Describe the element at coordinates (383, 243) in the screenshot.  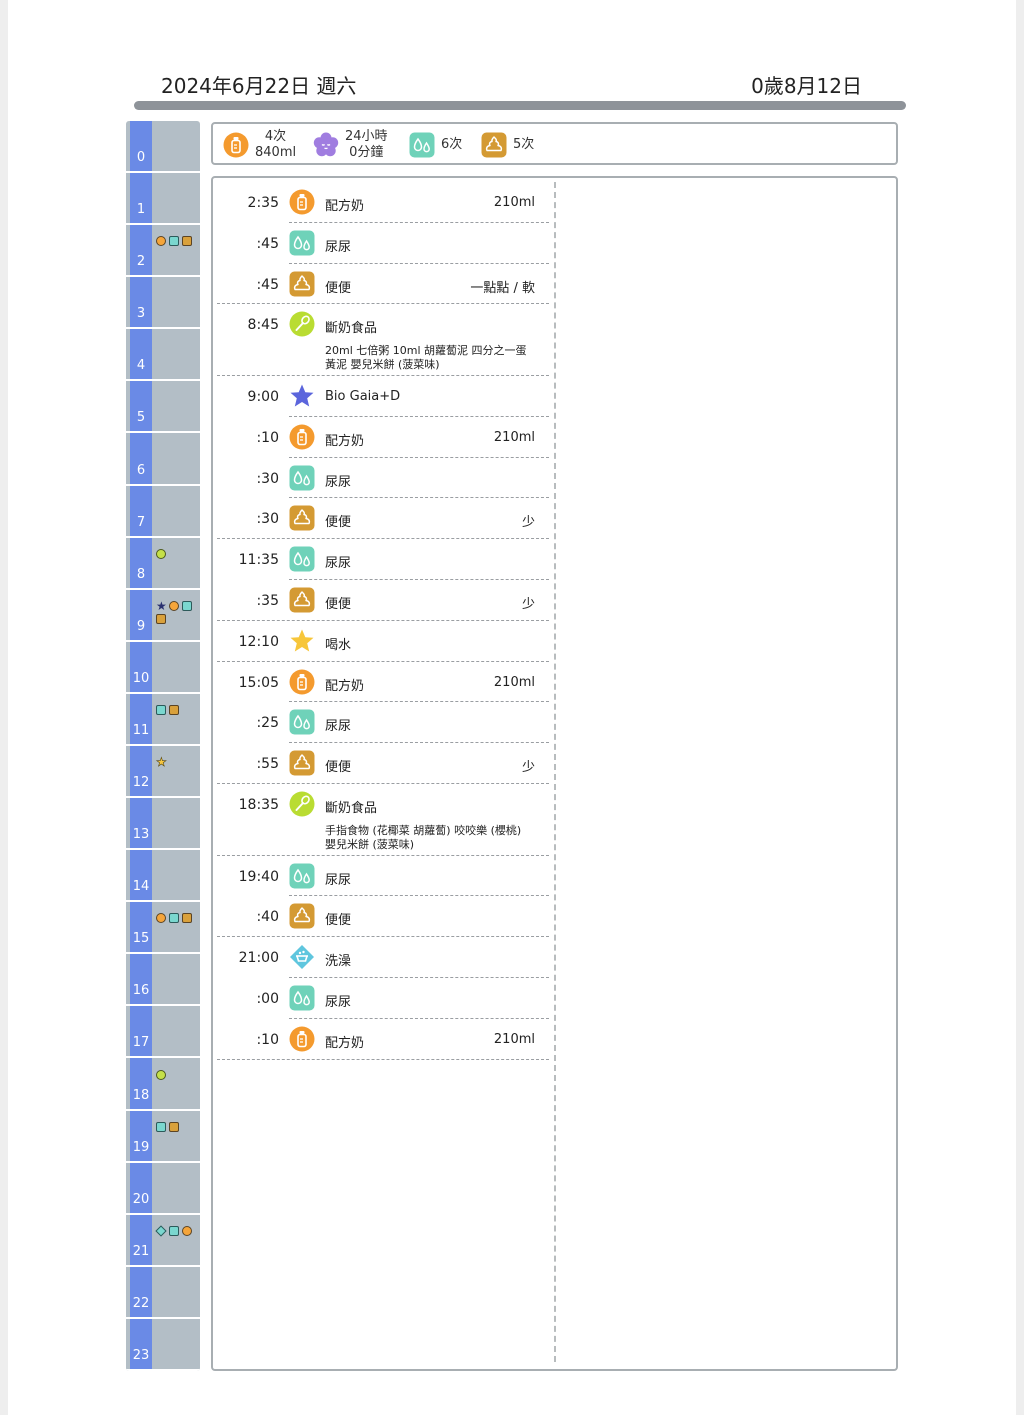
I see `log-entry: :45 尿尿` at that location.